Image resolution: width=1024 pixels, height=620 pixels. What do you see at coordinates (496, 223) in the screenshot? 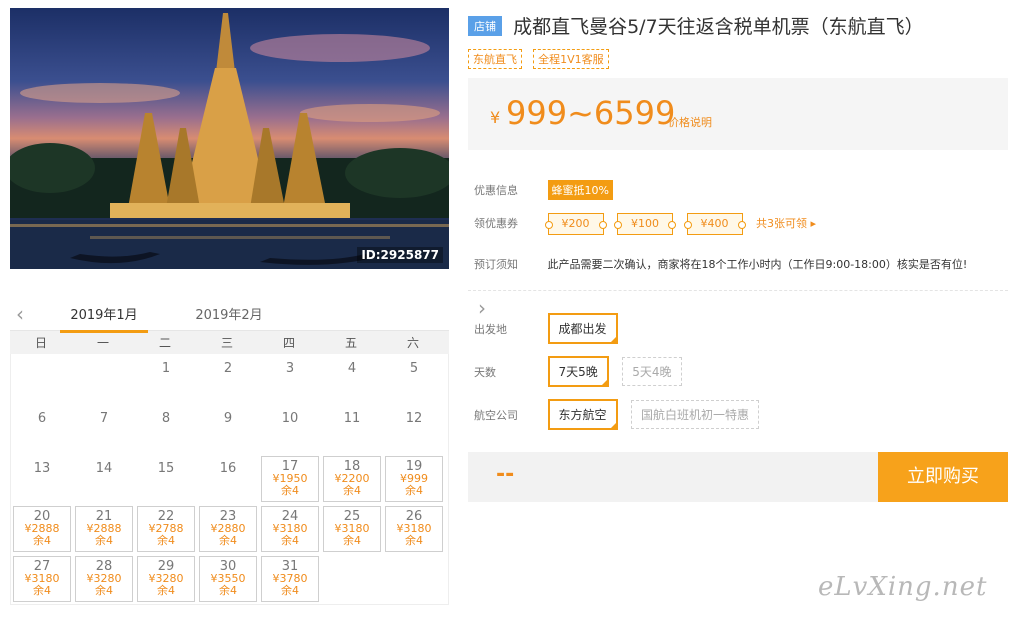
I see `coupon-label: 领优惠券` at bounding box center [496, 223].